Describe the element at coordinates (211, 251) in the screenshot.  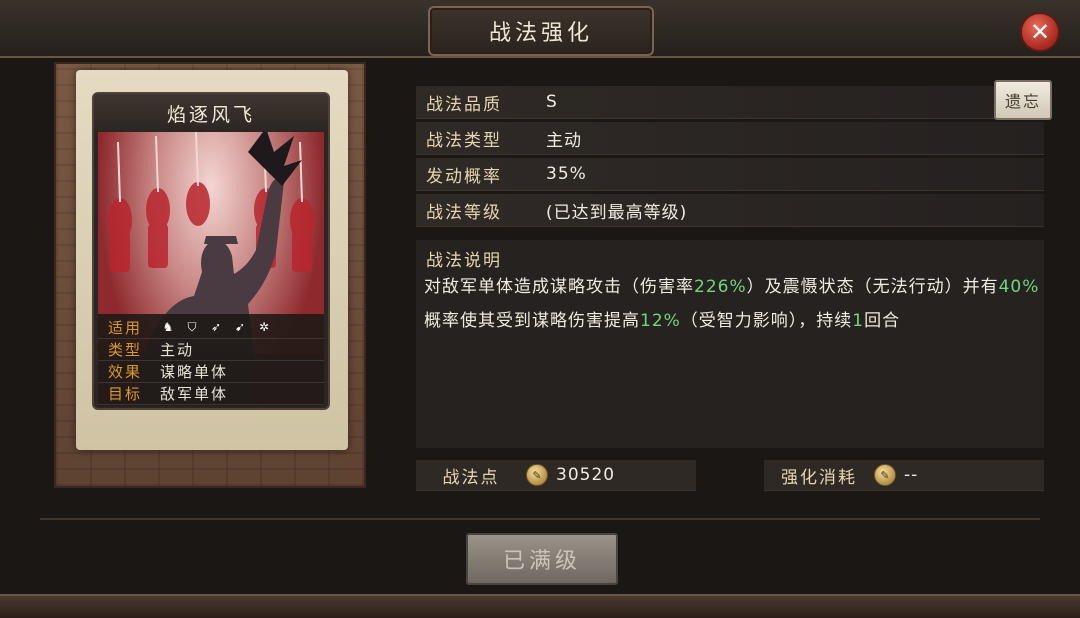
I see `skill-card: 焰逐风飞 适用 ♞ ⛉ ➶ ➹ ✲ 类型 主动 效果 谋略单体 目标 敌军单体` at that location.